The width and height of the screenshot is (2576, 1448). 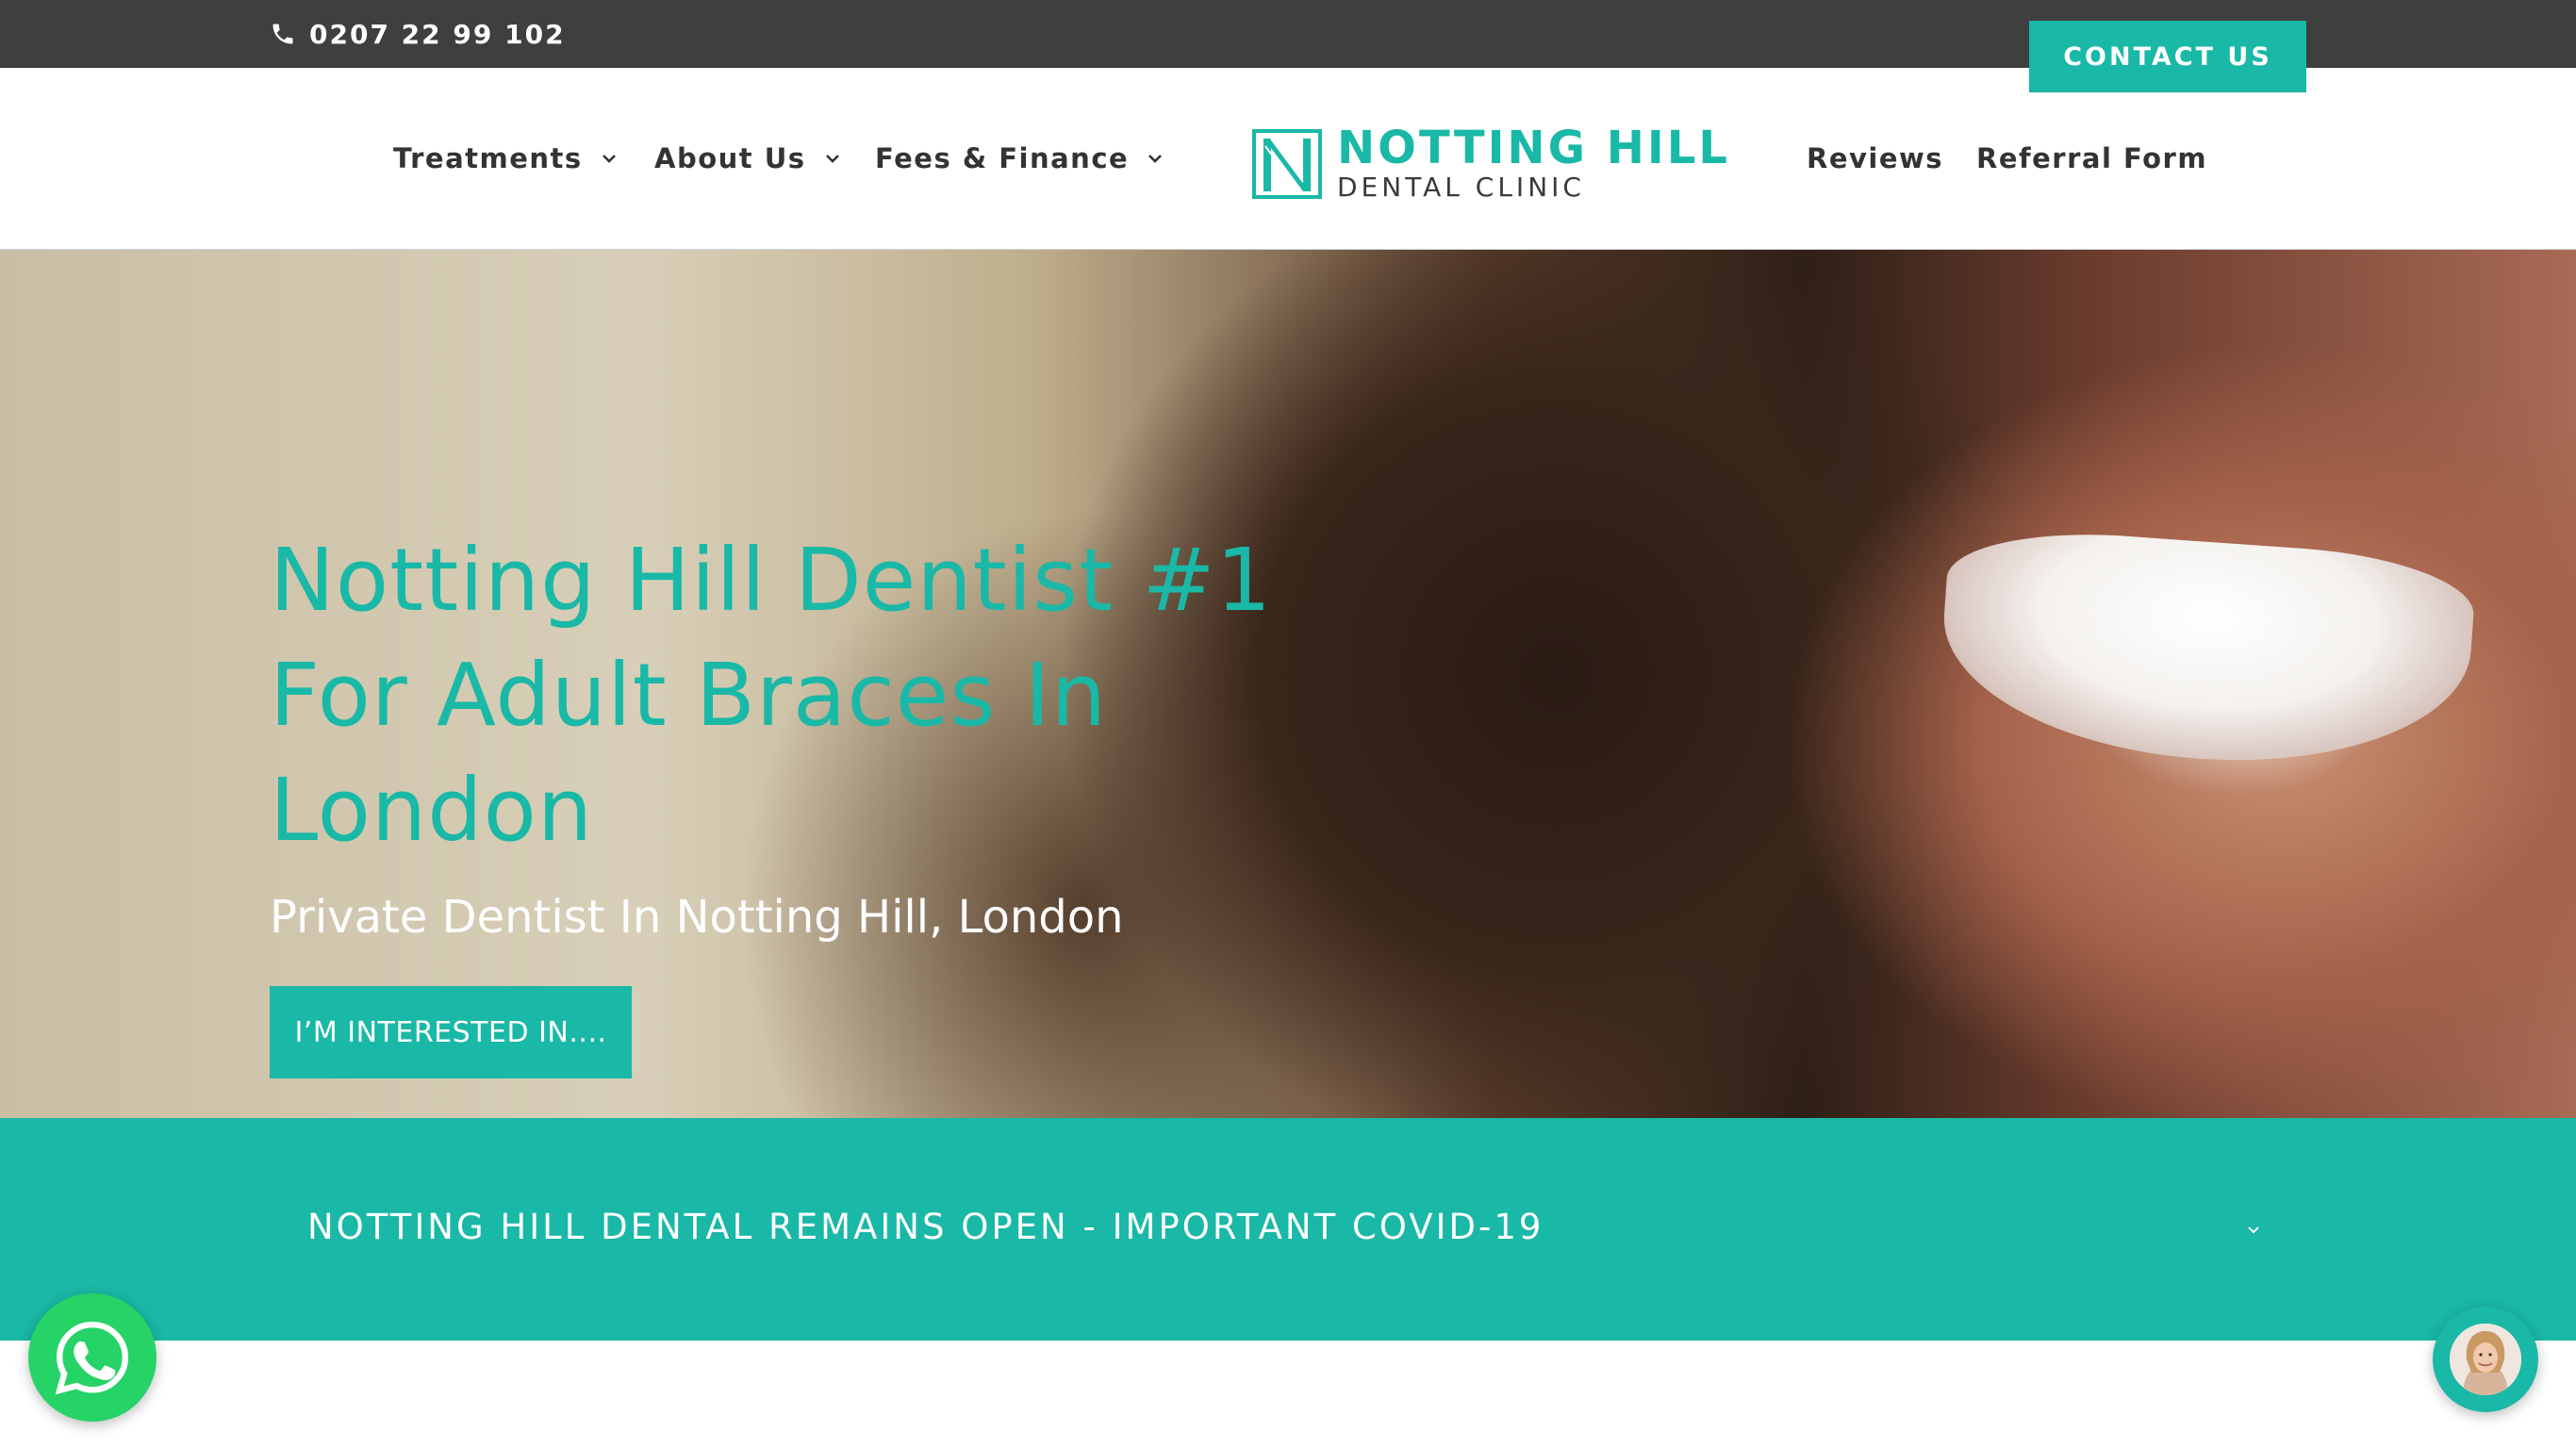 What do you see at coordinates (1533, 148) in the screenshot?
I see `logo-title: NOTTING HILL` at bounding box center [1533, 148].